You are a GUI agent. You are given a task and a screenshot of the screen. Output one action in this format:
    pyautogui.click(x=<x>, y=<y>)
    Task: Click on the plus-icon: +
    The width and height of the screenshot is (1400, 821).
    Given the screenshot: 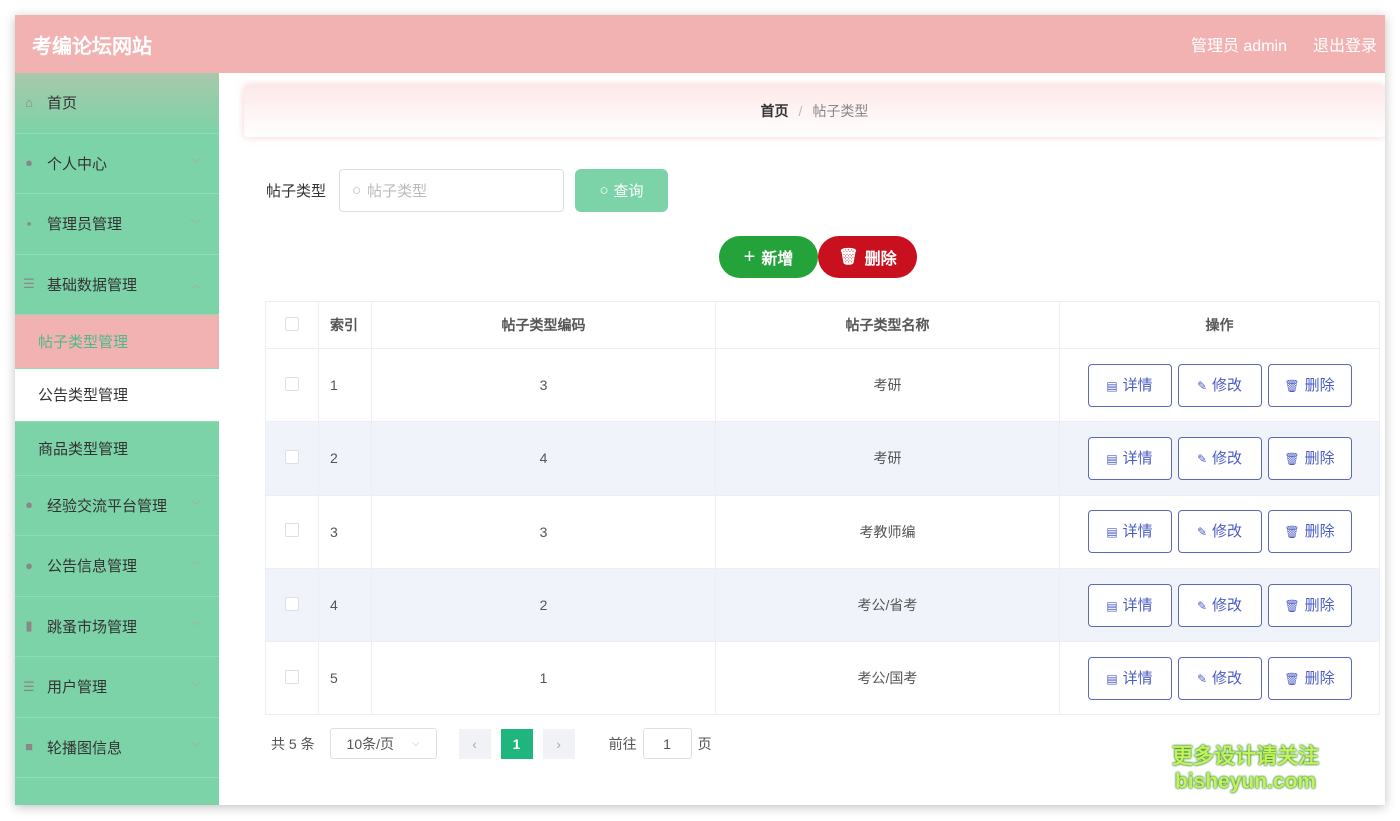 What is the action you would take?
    pyautogui.click(x=749, y=256)
    